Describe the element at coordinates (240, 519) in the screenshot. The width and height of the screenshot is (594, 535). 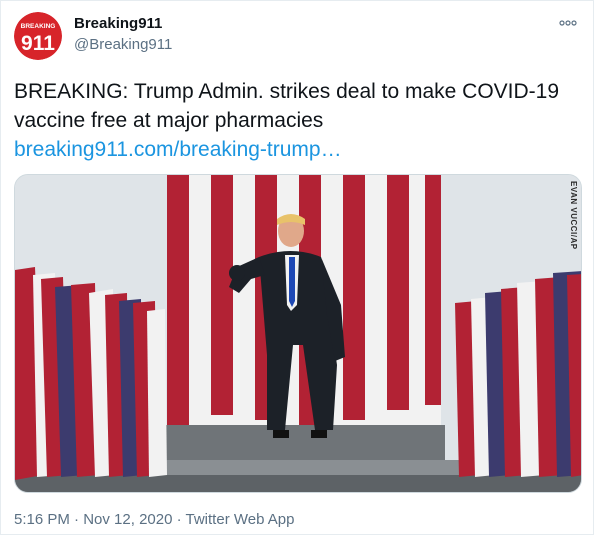
I see `tweet-source: Twitter Web App` at that location.